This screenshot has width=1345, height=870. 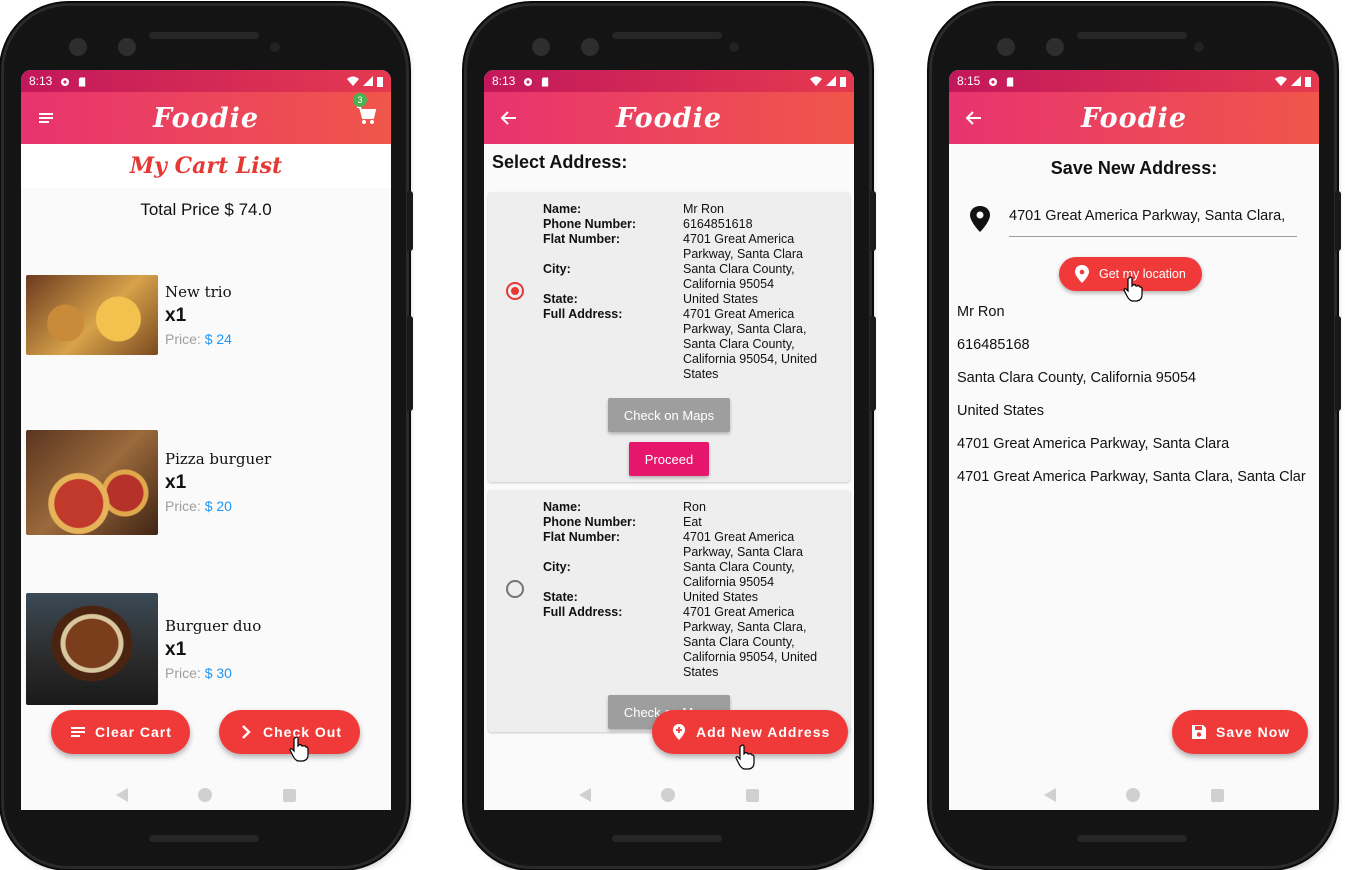 What do you see at coordinates (1082, 274) in the screenshot?
I see `location-pin-icon` at bounding box center [1082, 274].